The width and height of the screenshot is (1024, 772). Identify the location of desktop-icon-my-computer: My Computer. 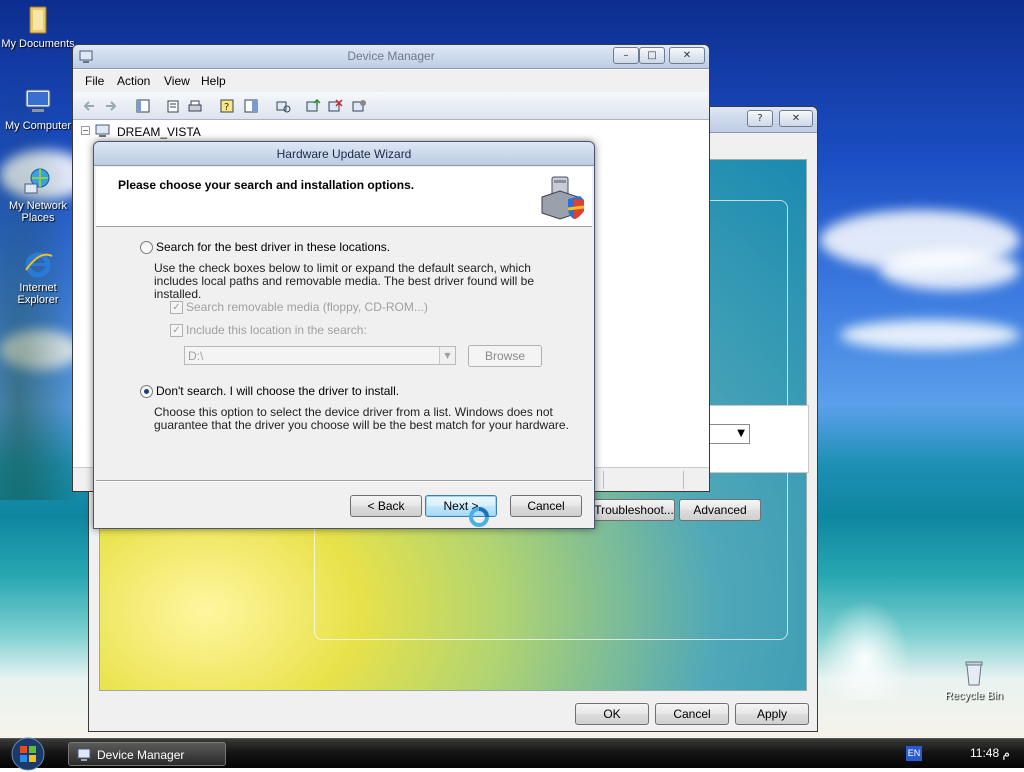
(38, 109).